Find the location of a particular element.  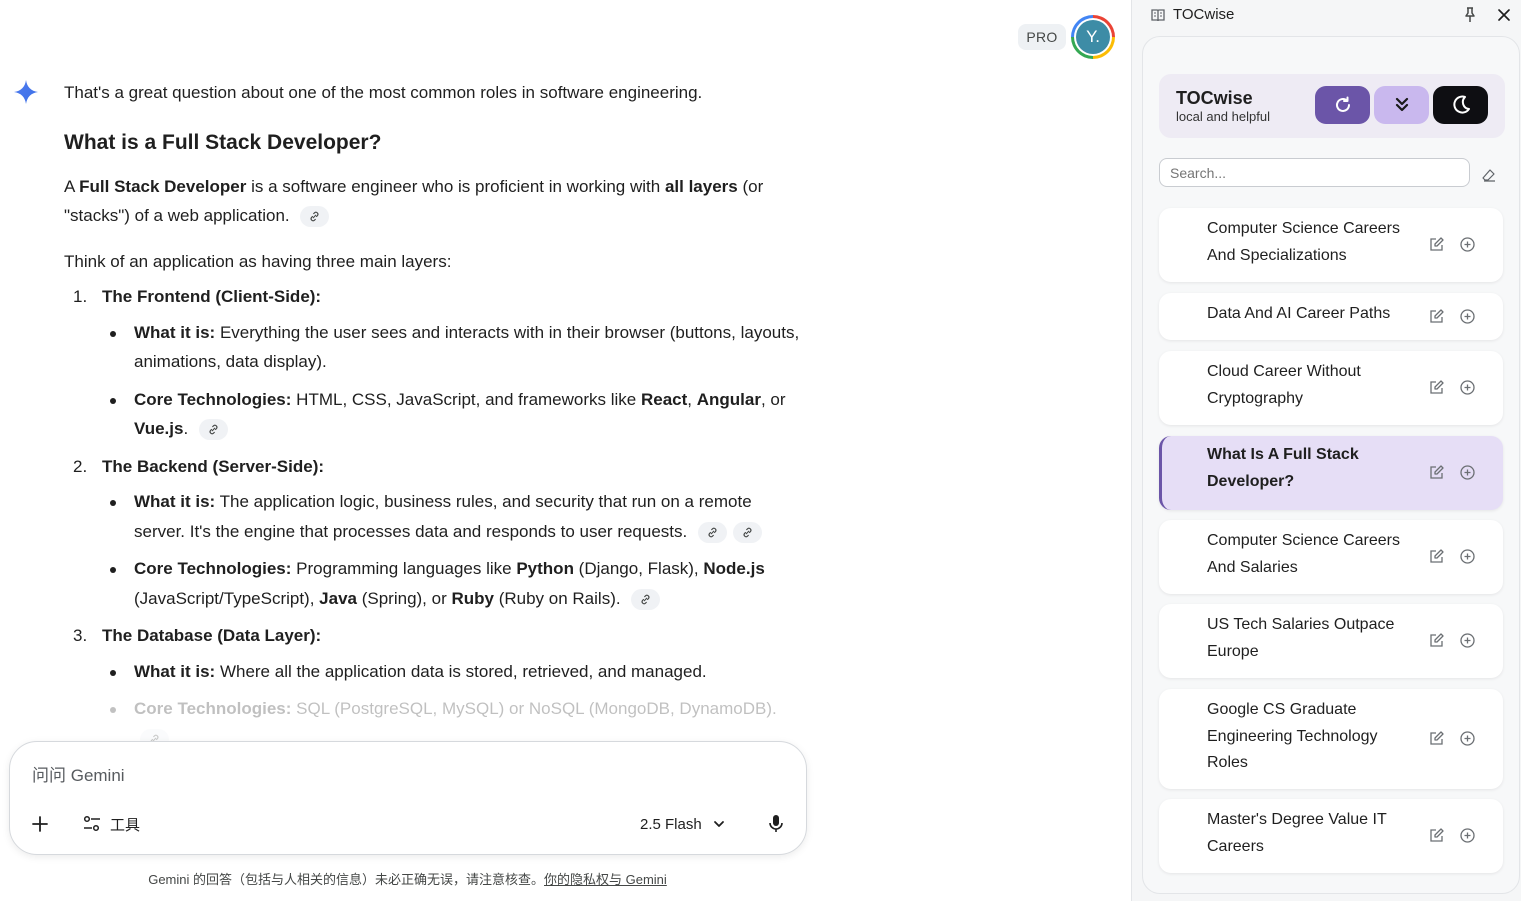

refresh-button is located at coordinates (1342, 105).